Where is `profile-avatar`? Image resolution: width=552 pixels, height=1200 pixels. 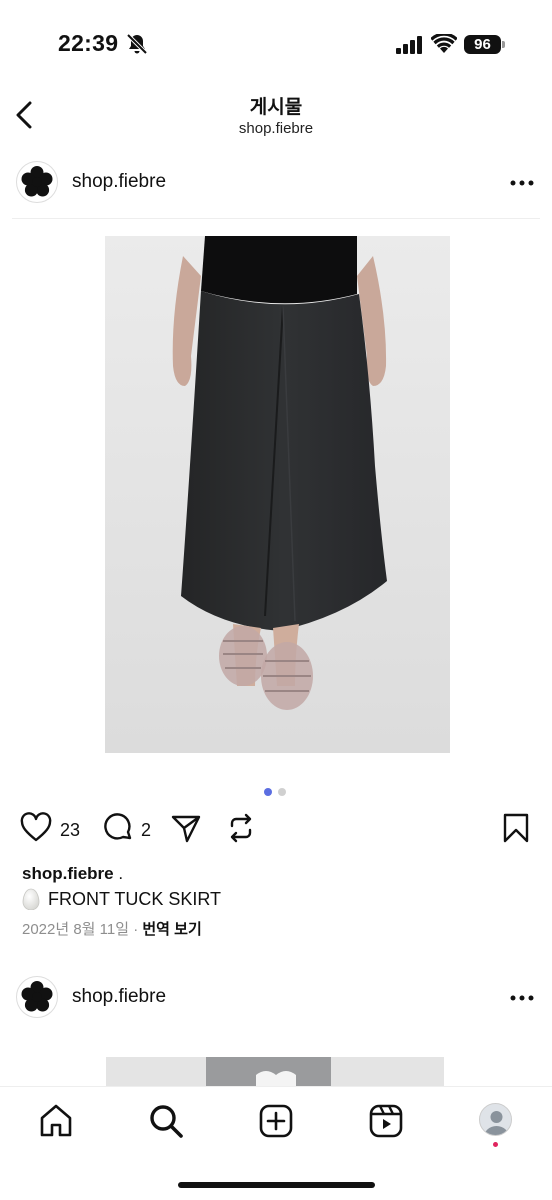
profile-avatar is located at coordinates (495, 1119).